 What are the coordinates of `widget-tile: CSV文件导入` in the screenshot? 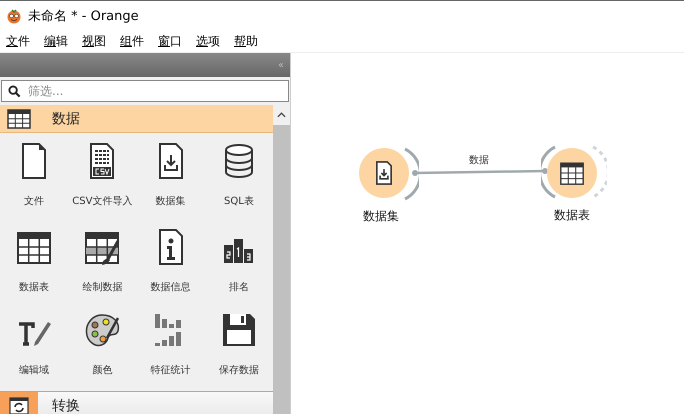 It's located at (102, 182).